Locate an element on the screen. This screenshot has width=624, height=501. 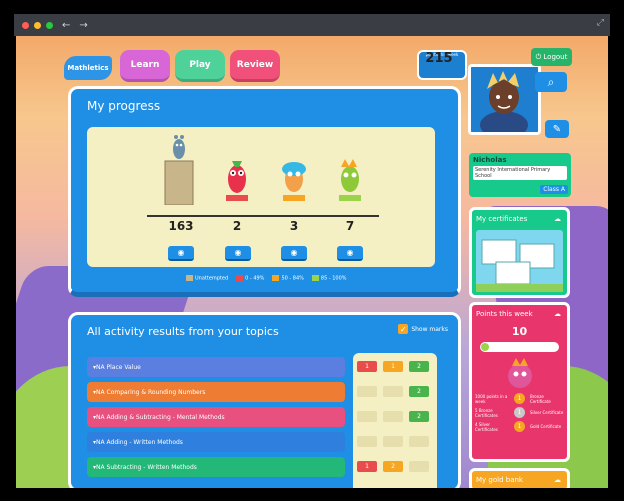
mathletics-logo: Mathletics is located at coordinates (88, 68).